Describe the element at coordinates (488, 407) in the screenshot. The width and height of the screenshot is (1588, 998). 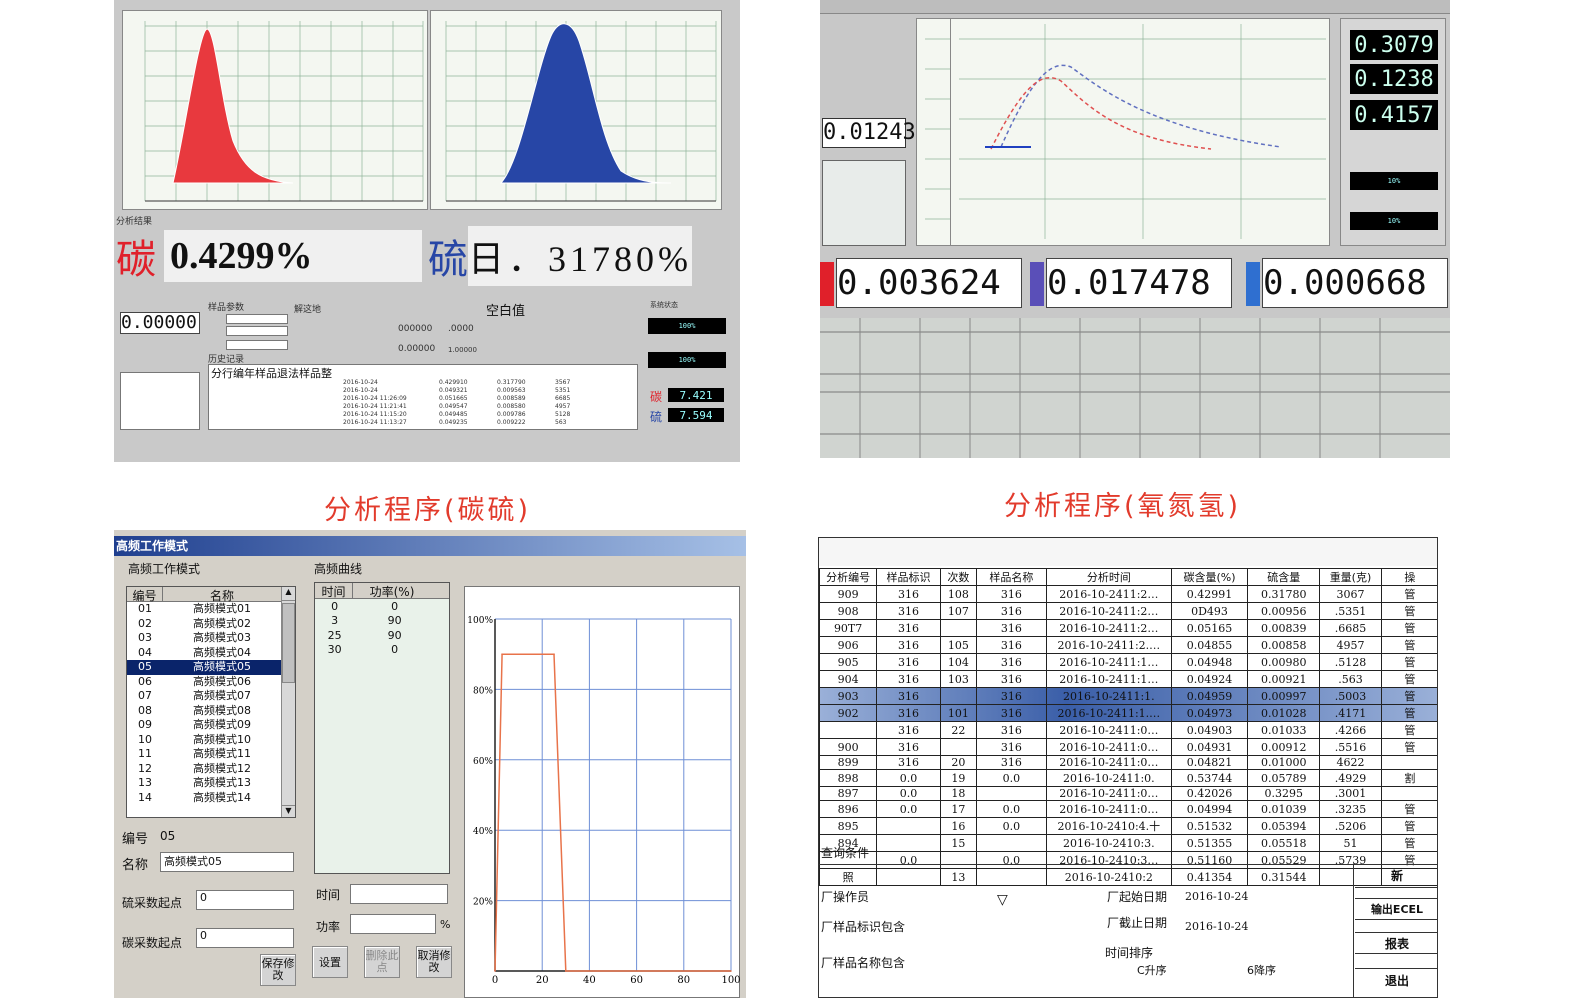
I see `history-row: 2016-10-24 11:21:41 0.049547 0.008580 4957` at that location.